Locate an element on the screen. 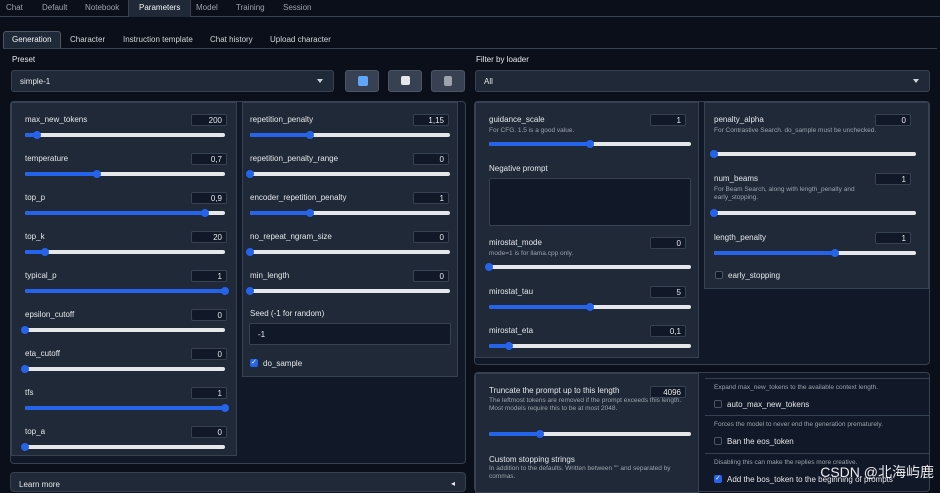 The width and height of the screenshot is (940, 493). slider-mirostat-eta: mirostat_eta 0,1 is located at coordinates (587, 339).